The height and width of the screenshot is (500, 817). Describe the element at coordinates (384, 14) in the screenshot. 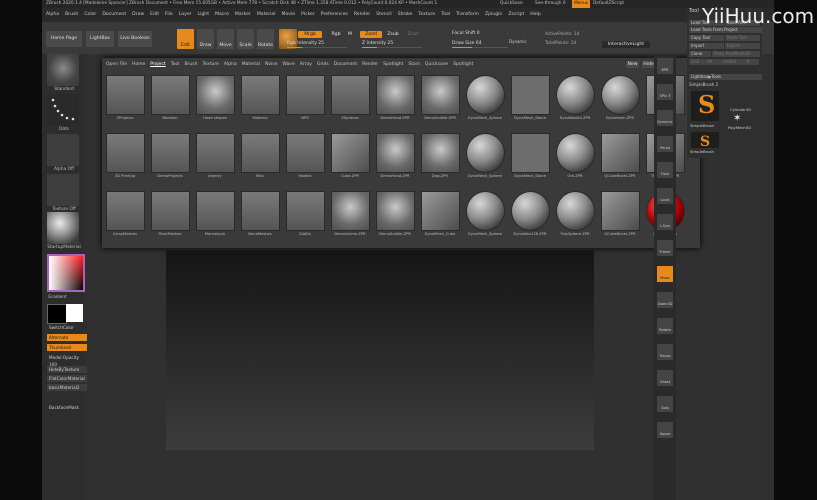

I see `menu-stencil: Stencil` at that location.